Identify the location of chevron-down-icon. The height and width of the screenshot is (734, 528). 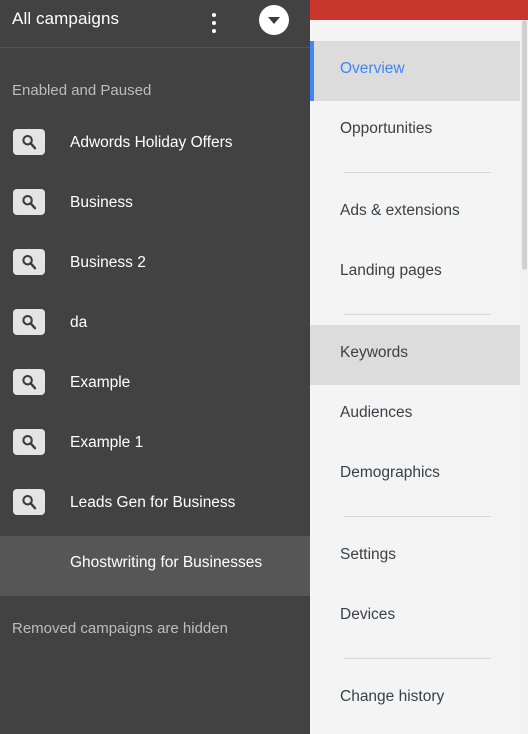
(274, 20).